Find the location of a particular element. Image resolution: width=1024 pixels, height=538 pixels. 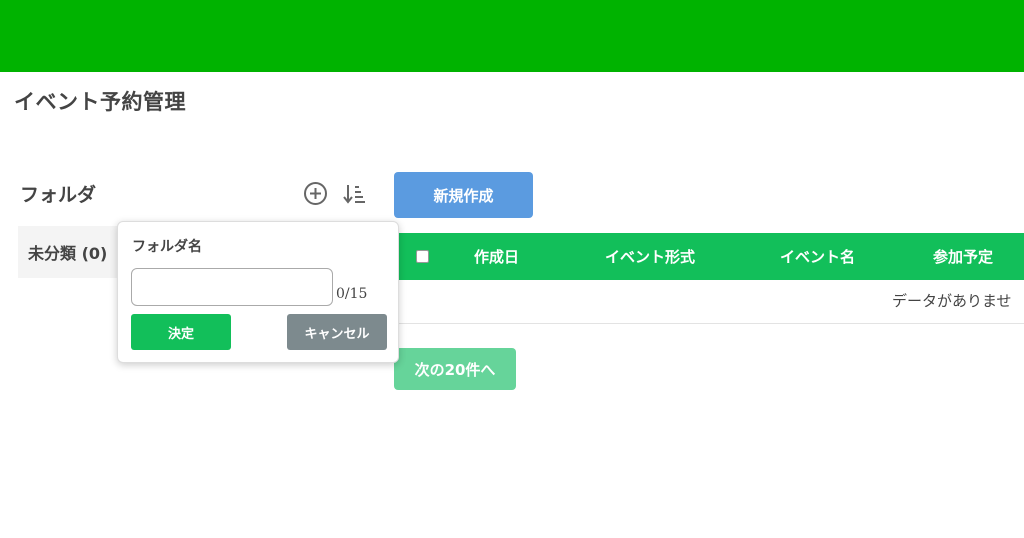

select-all-checkbox-cell is located at coordinates (422, 256).